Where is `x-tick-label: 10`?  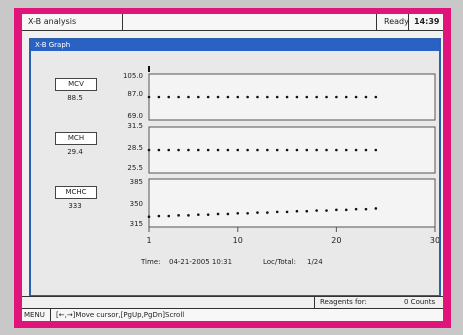 x-tick-label: 10 is located at coordinates (238, 240).